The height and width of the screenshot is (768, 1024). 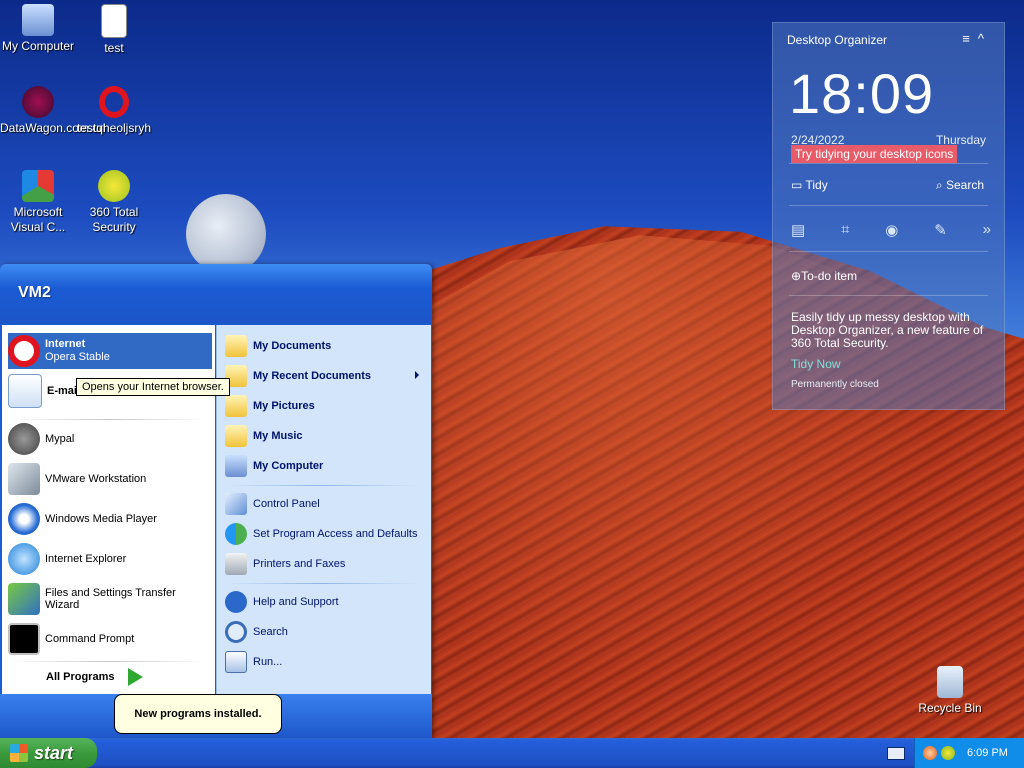 I want to click on recent-item-transfer-wizard: Files and Settings Transfer Wizard, so click(x=110, y=599).